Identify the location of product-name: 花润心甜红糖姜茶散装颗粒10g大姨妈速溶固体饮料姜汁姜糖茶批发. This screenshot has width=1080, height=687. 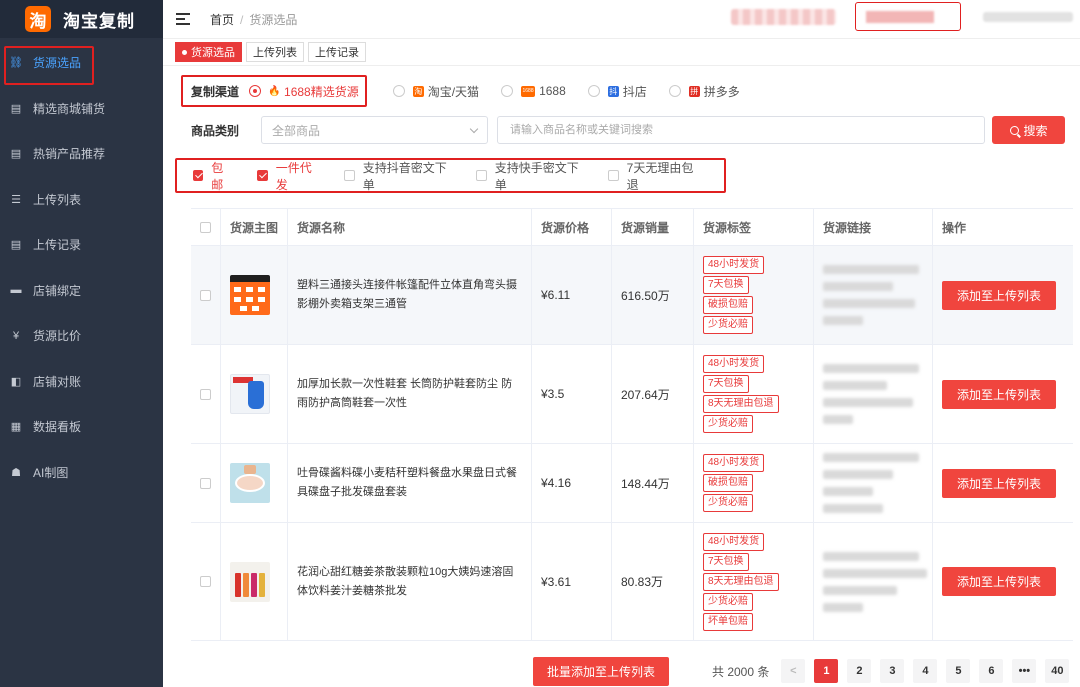
(410, 581).